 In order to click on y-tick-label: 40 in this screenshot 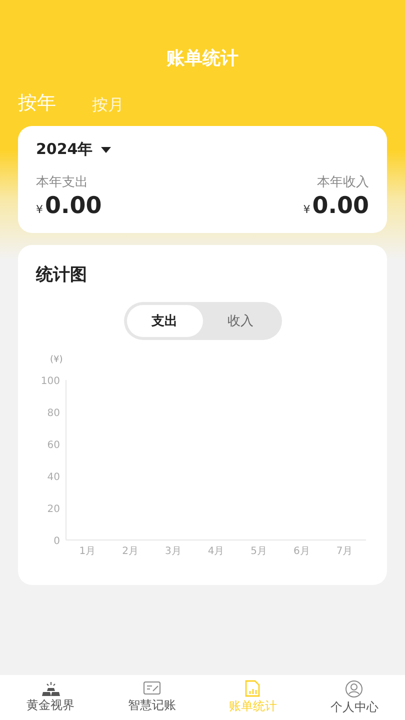, I will do `click(53, 477)`.